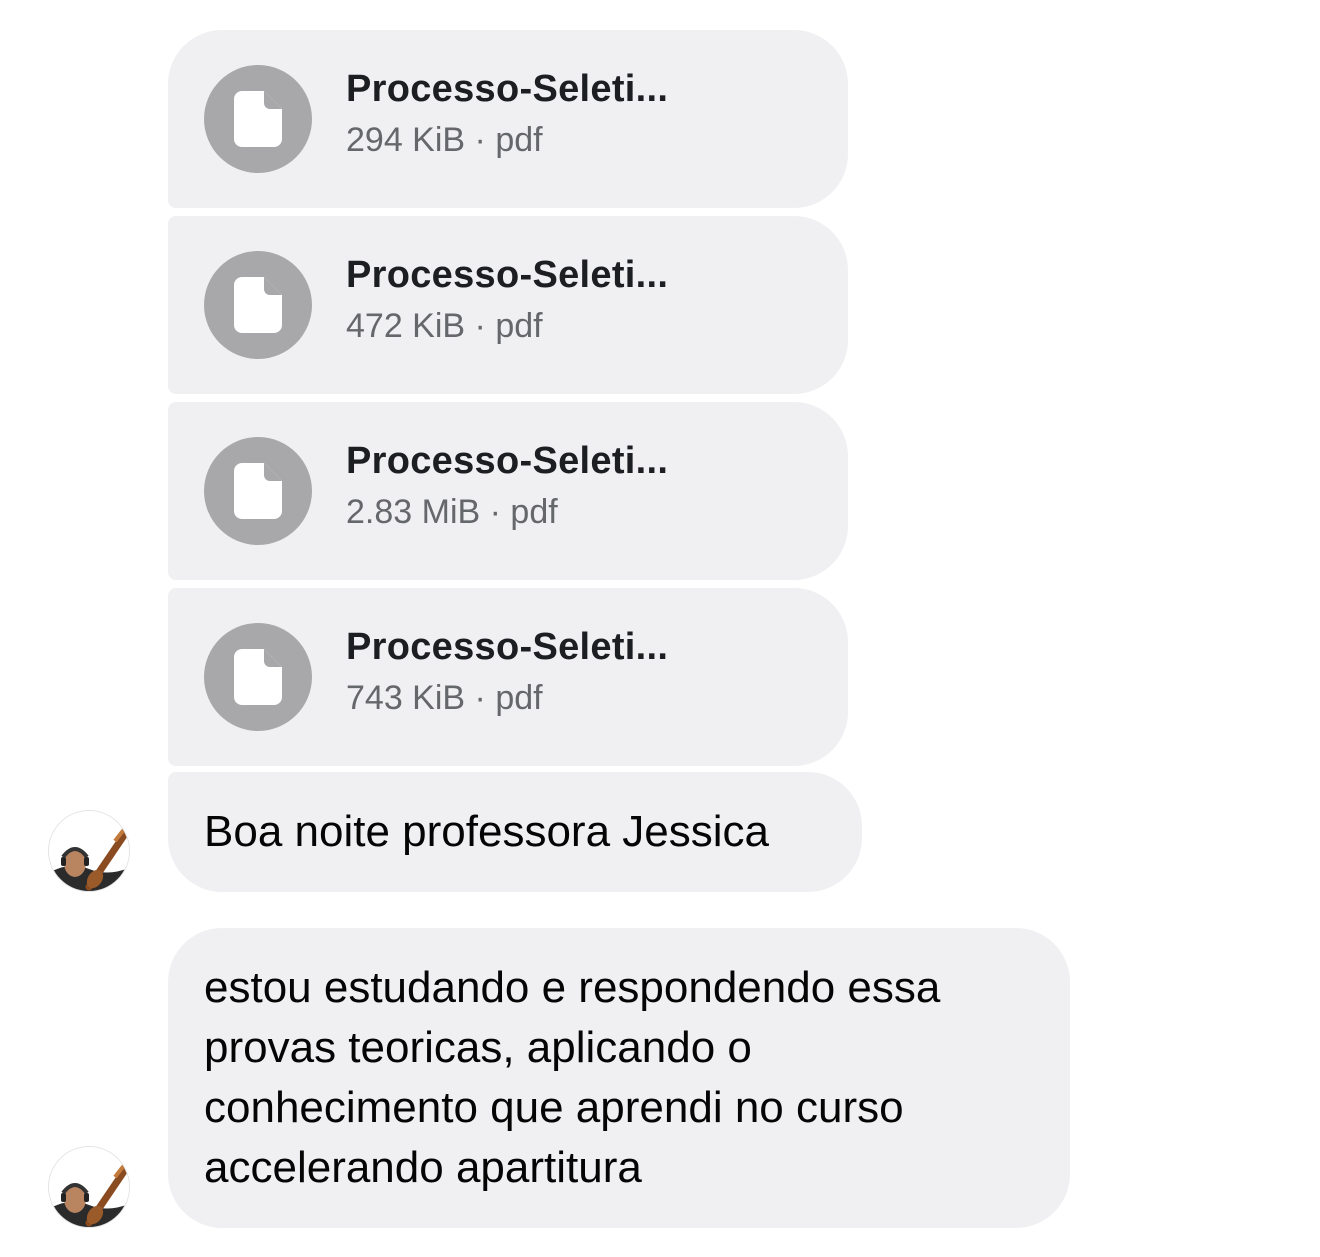  Describe the element at coordinates (508, 119) in the screenshot. I see `file-attachment-1: Processo-Seleti... 294 KiB · pdf` at that location.